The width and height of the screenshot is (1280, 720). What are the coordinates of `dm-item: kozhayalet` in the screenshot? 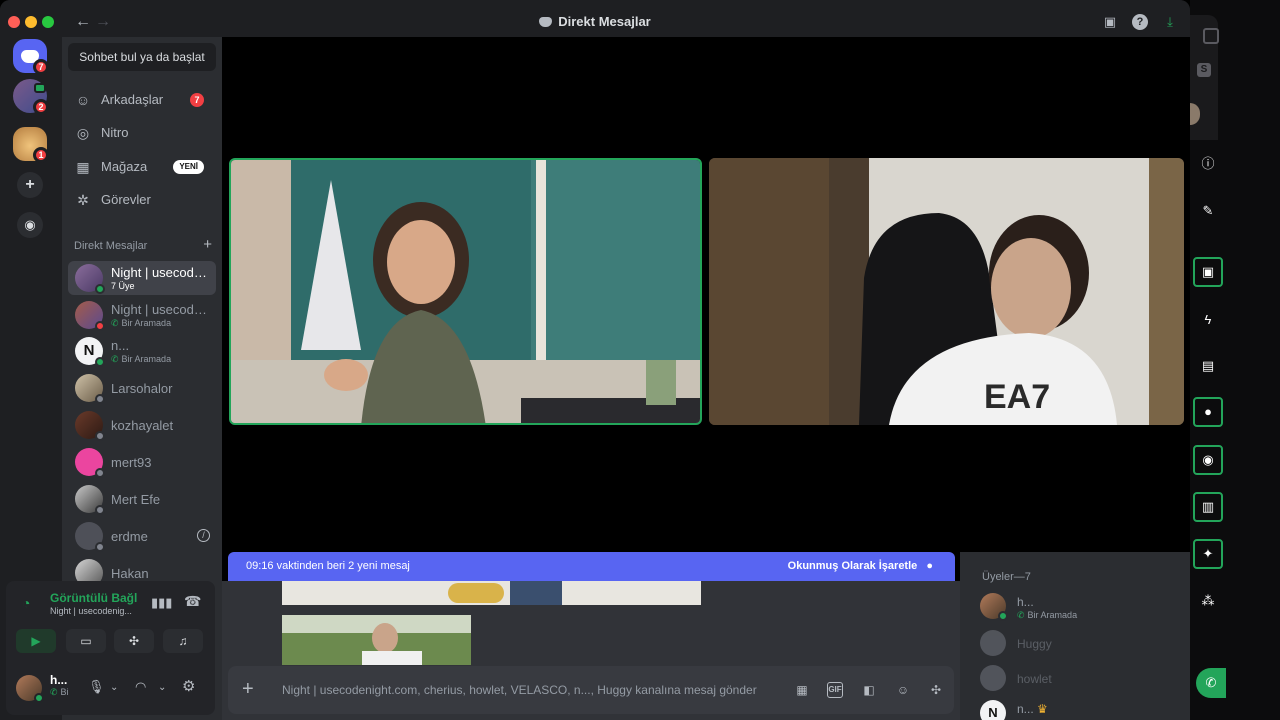 It's located at (142, 425).